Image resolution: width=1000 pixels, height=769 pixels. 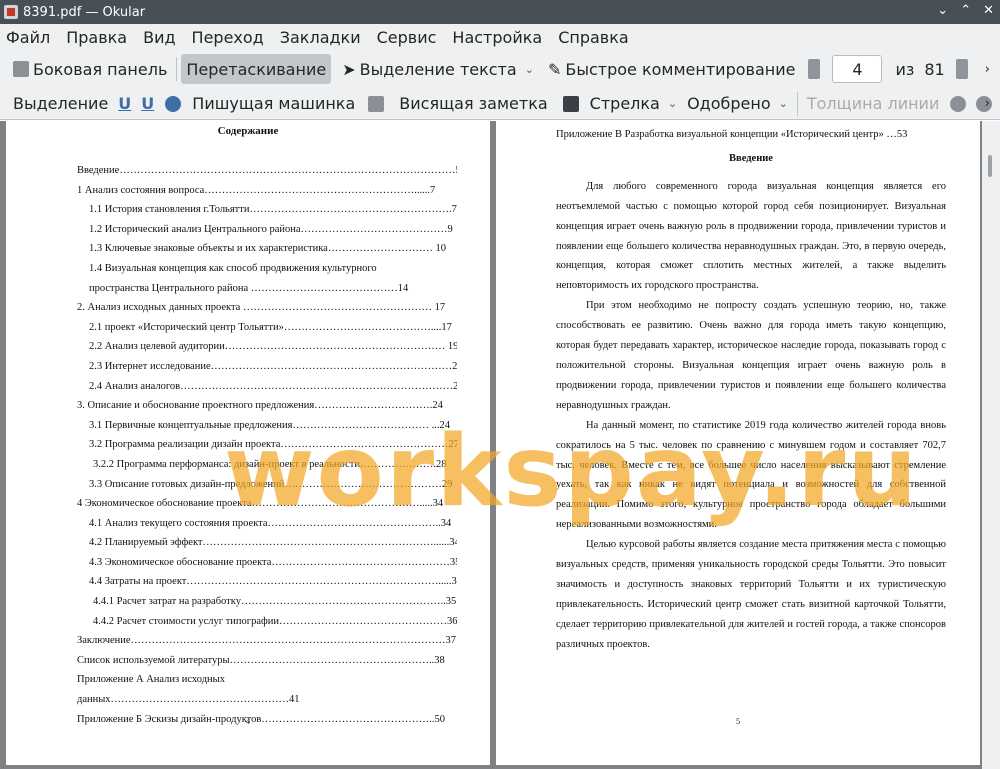 What do you see at coordinates (987, 103) in the screenshot?
I see `annotbar-overflow-icon: ›` at bounding box center [987, 103].